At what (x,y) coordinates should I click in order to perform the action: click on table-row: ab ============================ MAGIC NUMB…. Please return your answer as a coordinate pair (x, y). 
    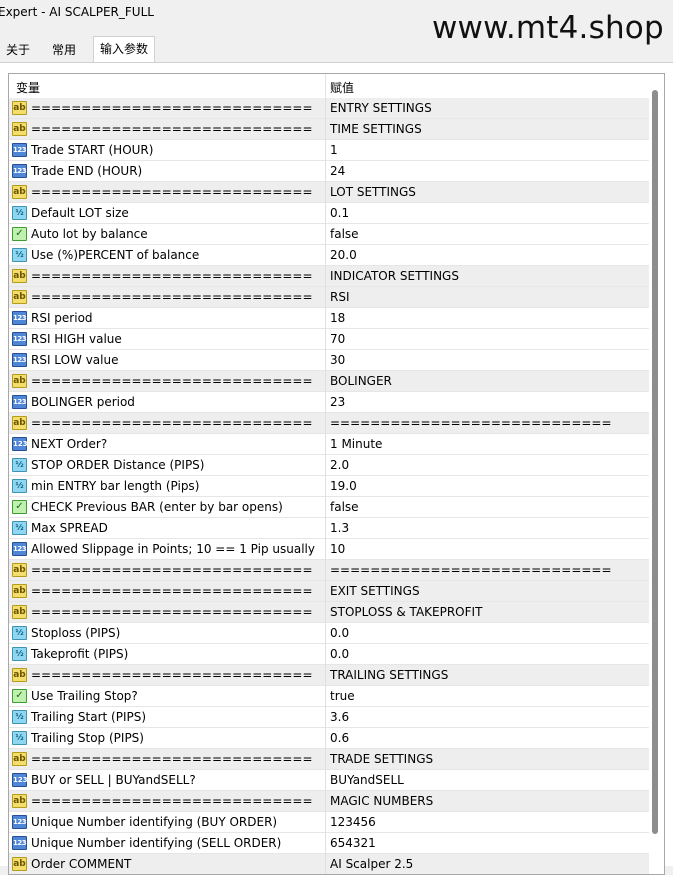
    Looking at the image, I should click on (329, 801).